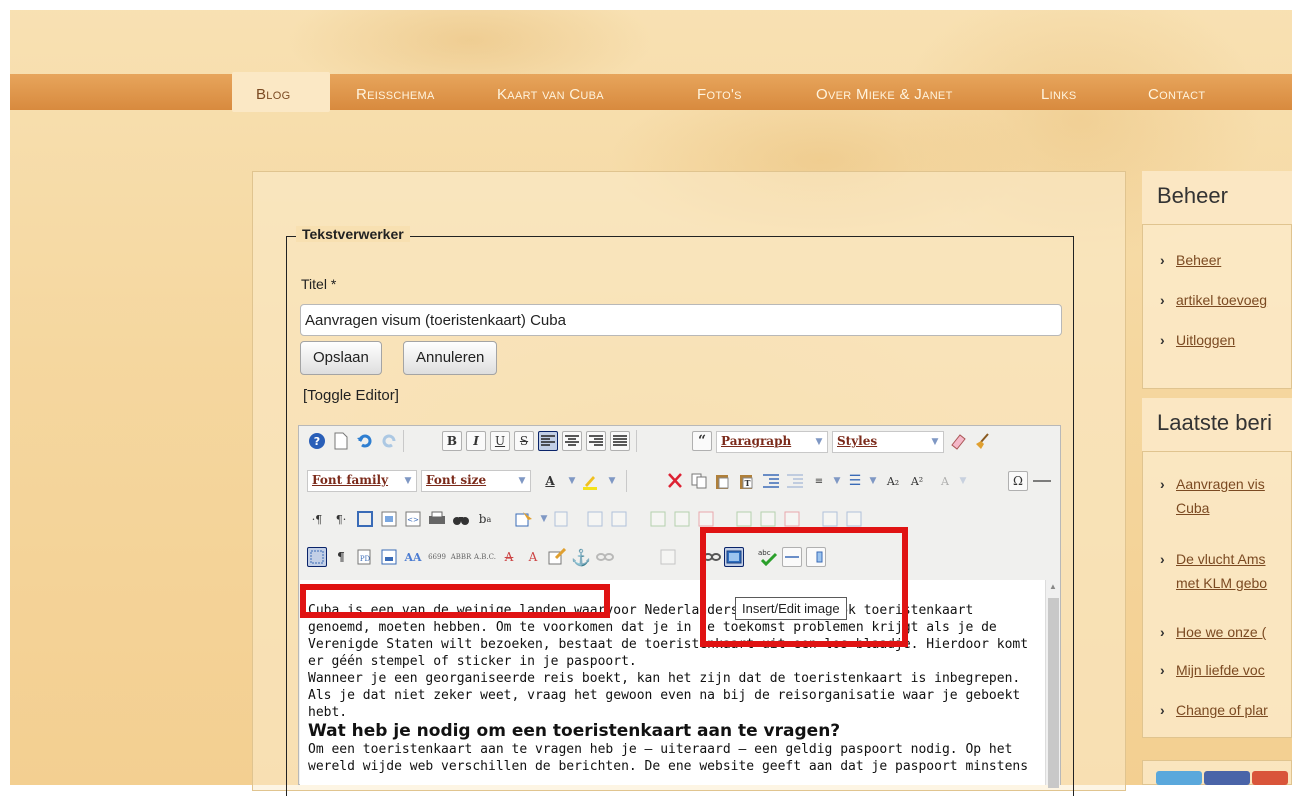  What do you see at coordinates (389, 441) in the screenshot?
I see `redo-icon` at bounding box center [389, 441].